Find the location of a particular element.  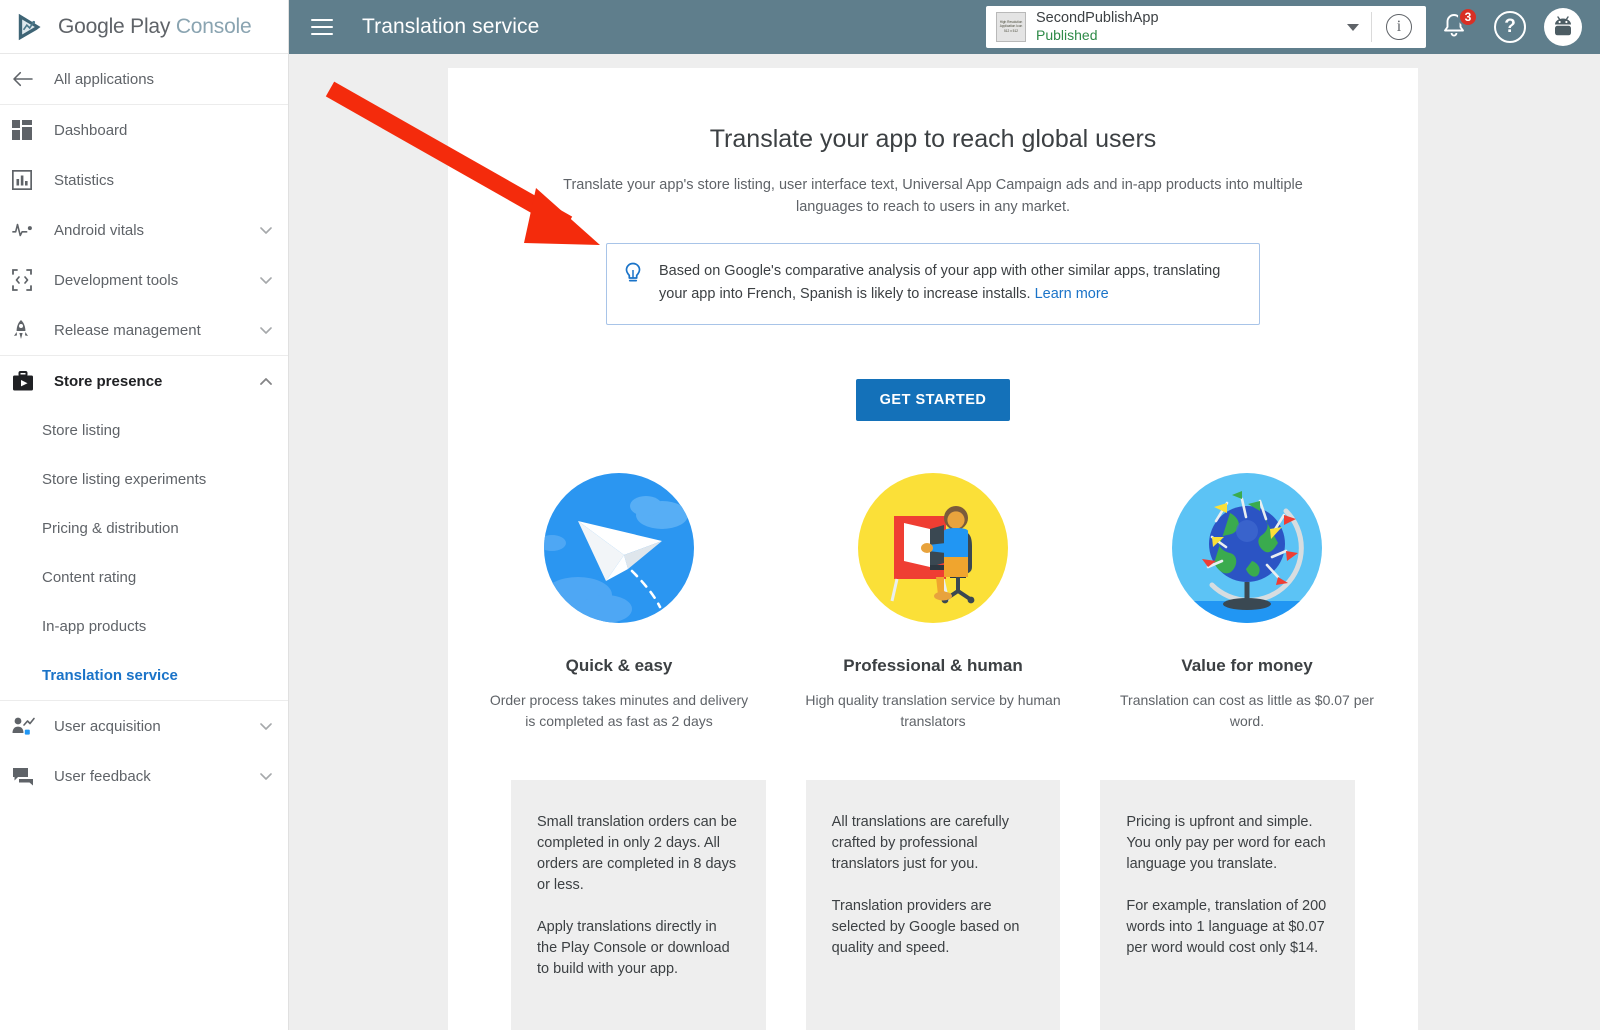

card-heading: Translate your app to reach global users is located at coordinates (933, 139).